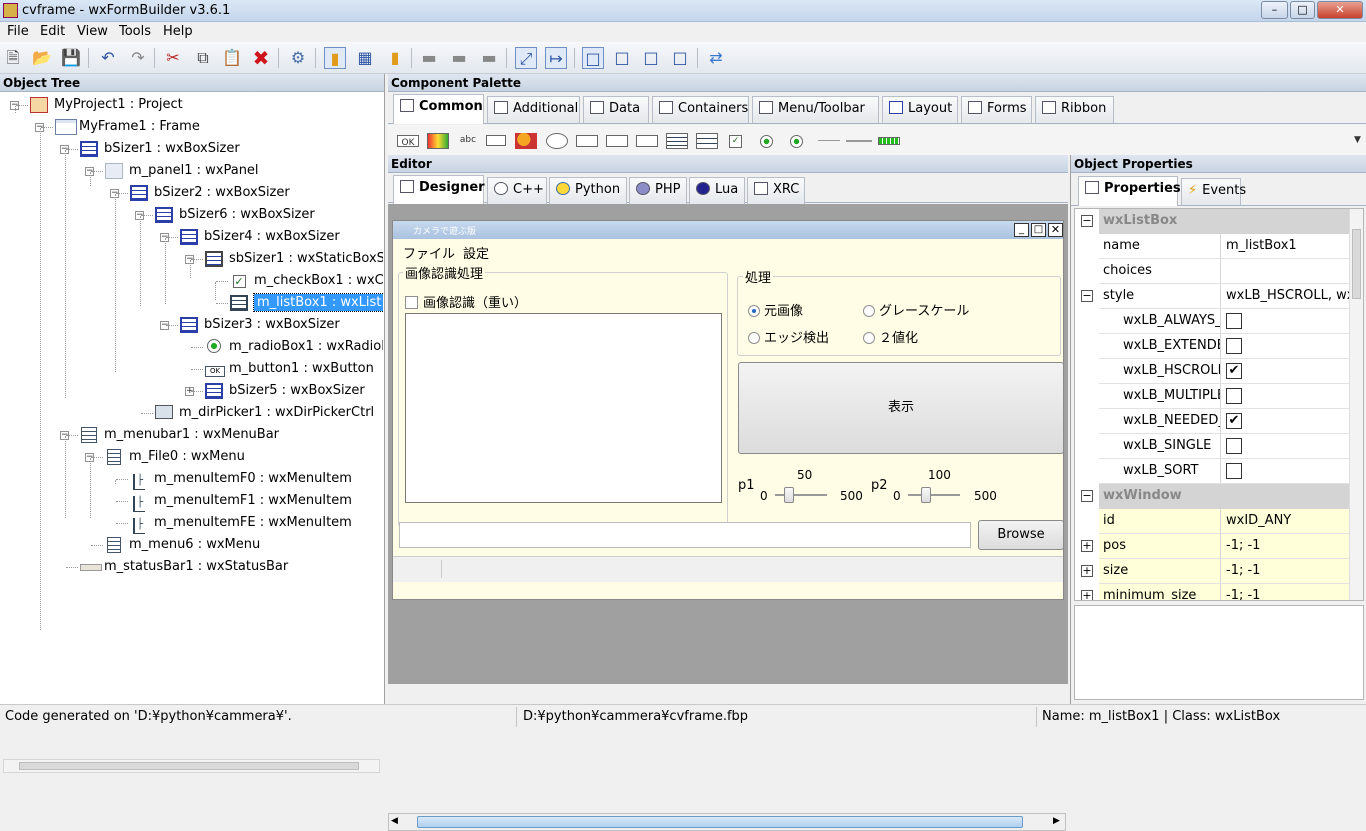 This screenshot has height=831, width=1366. Describe the element at coordinates (1224, 346) in the screenshot. I see `property-row: wxLB_EXTENDE` at that location.